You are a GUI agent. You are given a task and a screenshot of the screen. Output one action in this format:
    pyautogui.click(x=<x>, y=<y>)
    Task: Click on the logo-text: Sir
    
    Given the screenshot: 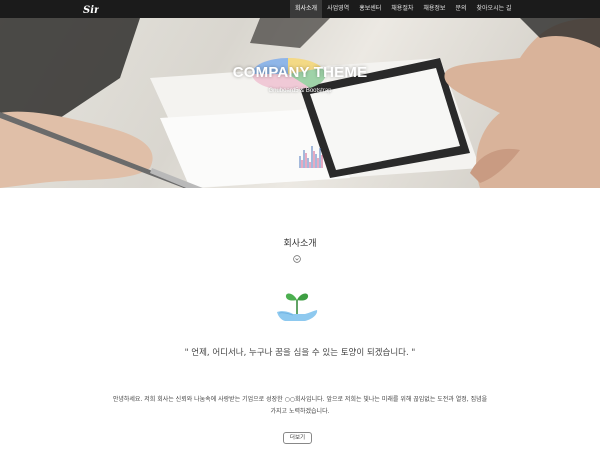 What is the action you would take?
    pyautogui.click(x=91, y=10)
    